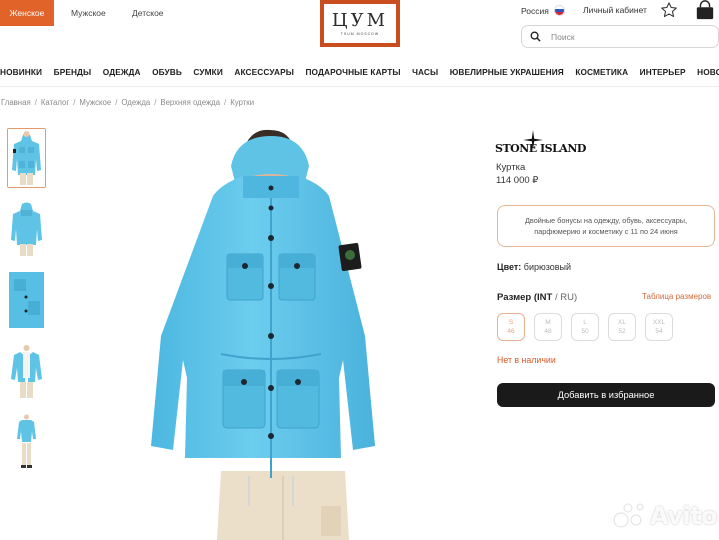 This screenshot has height=540, width=719. What do you see at coordinates (547, 267) in the screenshot?
I see `color-value: бирюзовый` at bounding box center [547, 267].